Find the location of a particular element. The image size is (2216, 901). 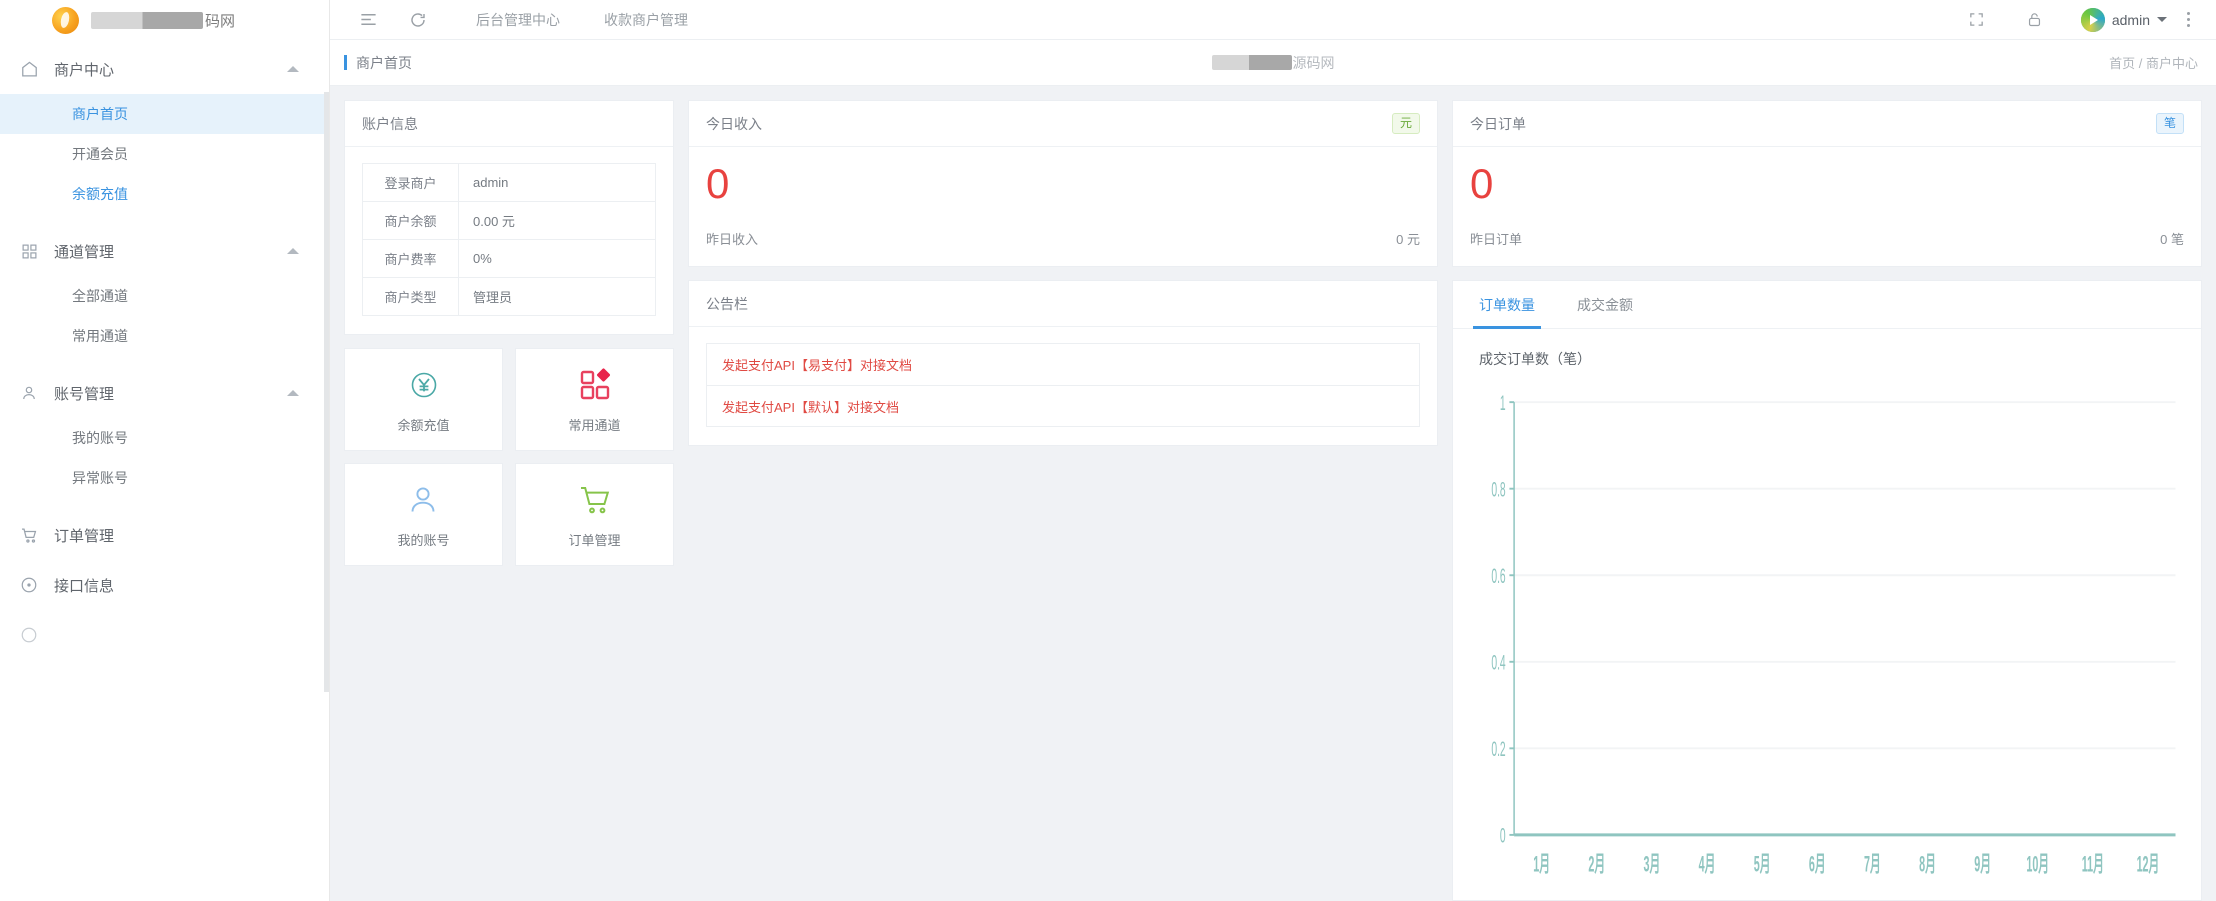

chevron-down-icon is located at coordinates (2162, 19).